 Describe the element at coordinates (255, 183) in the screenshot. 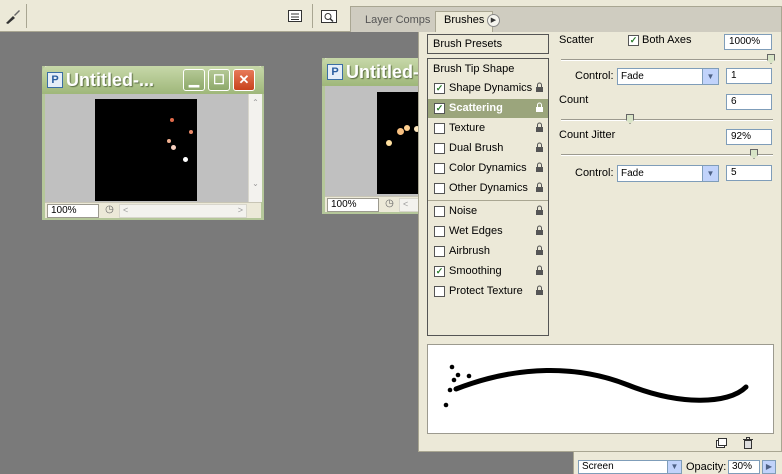

I see `scroll-down-icon: ⌄` at that location.